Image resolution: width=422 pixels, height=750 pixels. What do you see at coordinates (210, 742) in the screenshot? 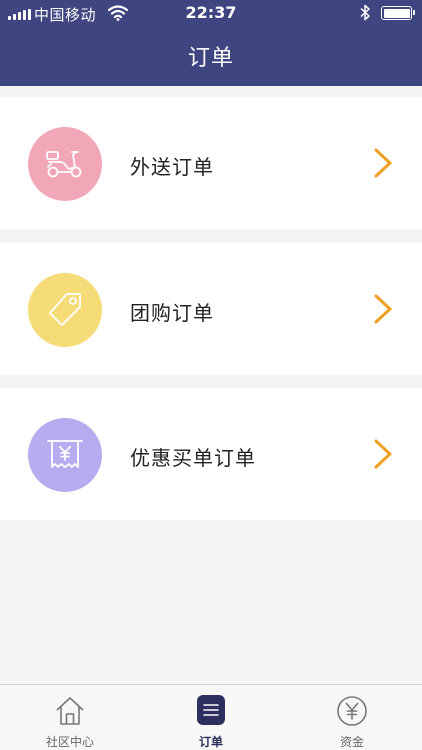
I see `tab-orders-label: 订单` at bounding box center [210, 742].